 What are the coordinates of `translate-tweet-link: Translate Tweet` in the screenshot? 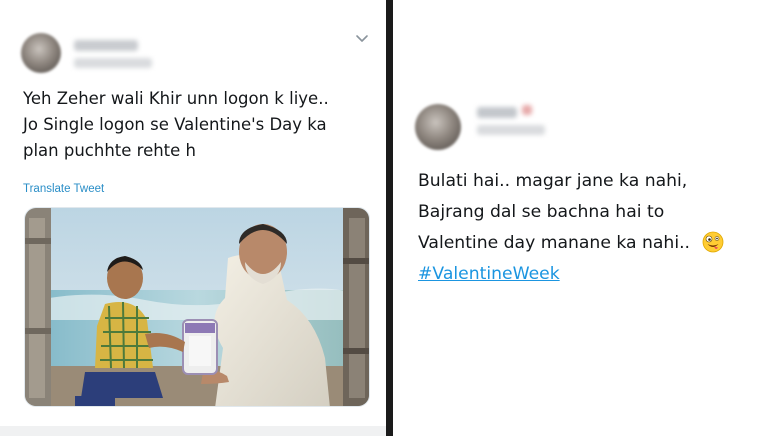 It's located at (63, 189).